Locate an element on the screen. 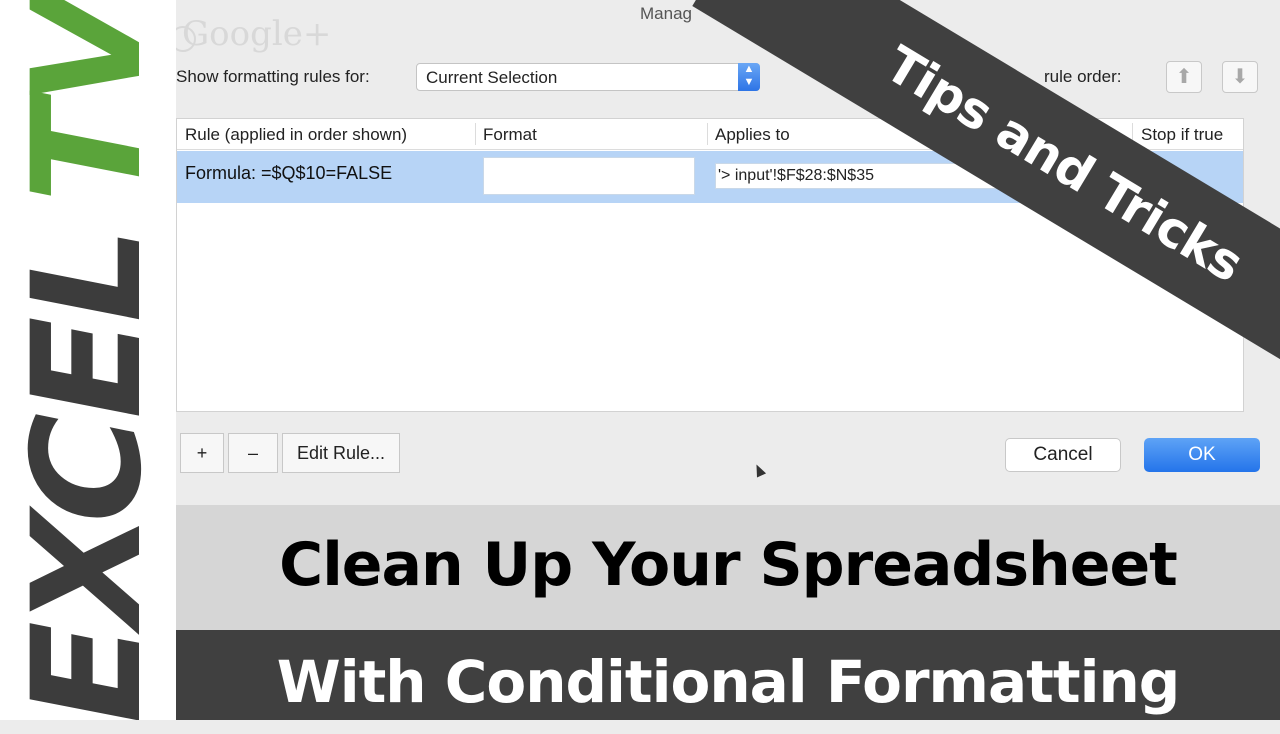 This screenshot has height=734, width=1280. arrow-up-icon: ⬆ is located at coordinates (1184, 77).